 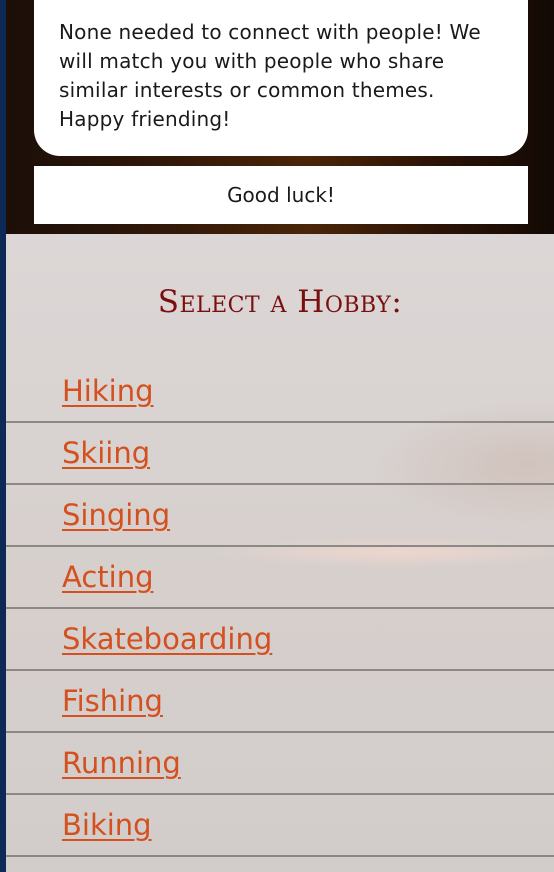 I want to click on good-luck-banner: Good luck!, so click(x=281, y=195).